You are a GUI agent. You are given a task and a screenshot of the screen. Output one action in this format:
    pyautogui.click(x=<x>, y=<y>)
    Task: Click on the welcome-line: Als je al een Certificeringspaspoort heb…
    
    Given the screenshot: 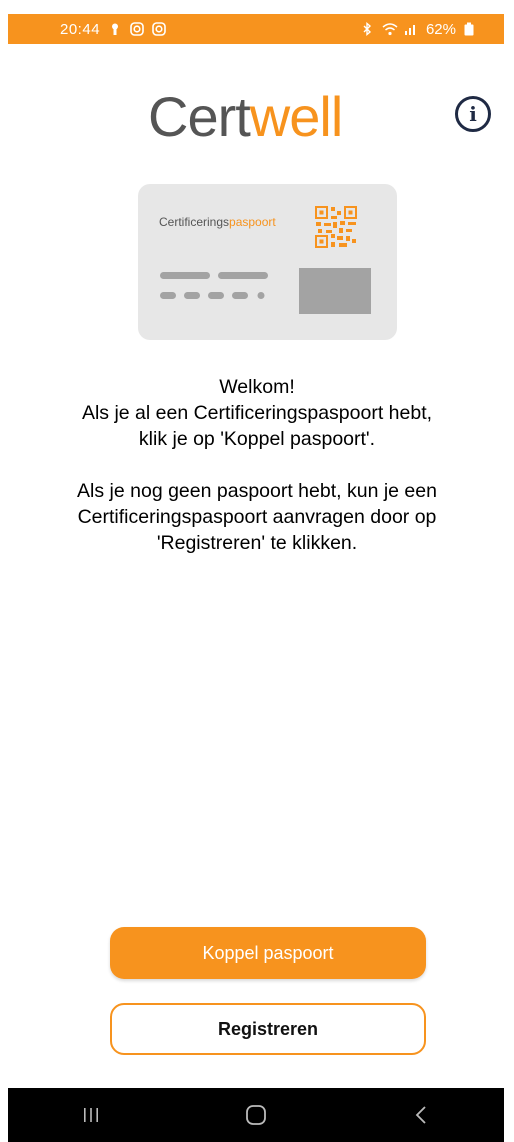 What is the action you would take?
    pyautogui.click(x=257, y=413)
    